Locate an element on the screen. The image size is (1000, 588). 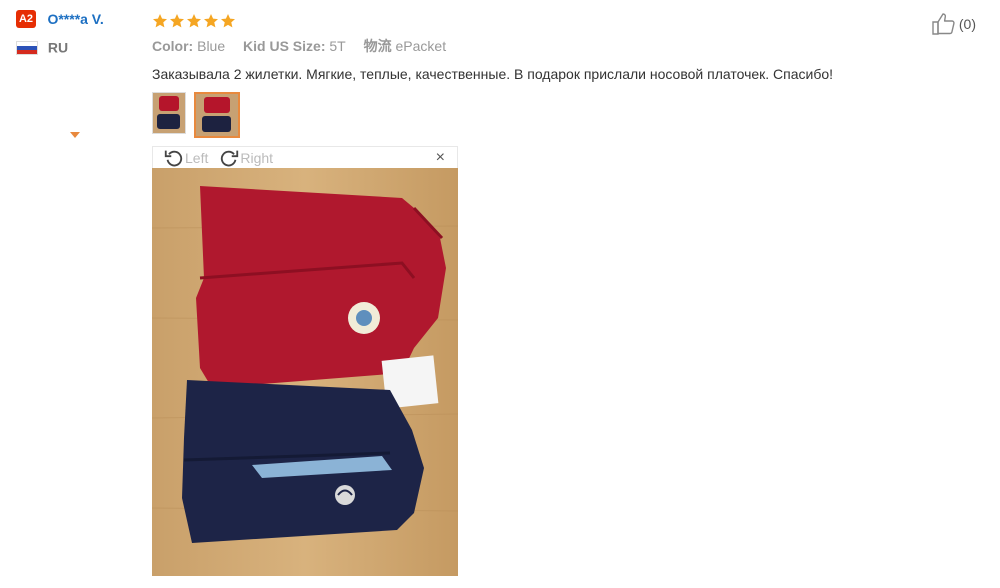
size-value: 5T is located at coordinates (337, 46).